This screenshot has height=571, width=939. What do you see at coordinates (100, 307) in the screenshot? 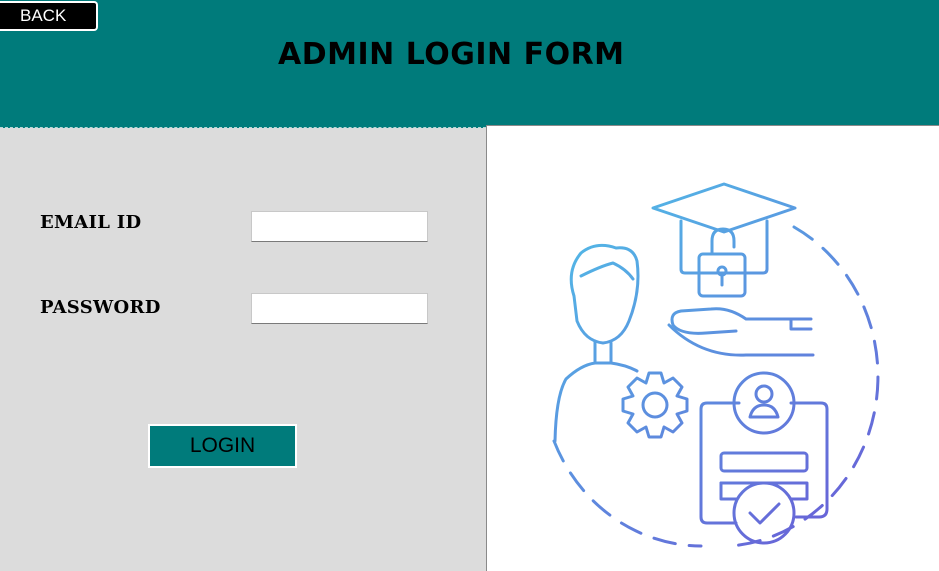
I see `password-label: PASSWORD` at bounding box center [100, 307].